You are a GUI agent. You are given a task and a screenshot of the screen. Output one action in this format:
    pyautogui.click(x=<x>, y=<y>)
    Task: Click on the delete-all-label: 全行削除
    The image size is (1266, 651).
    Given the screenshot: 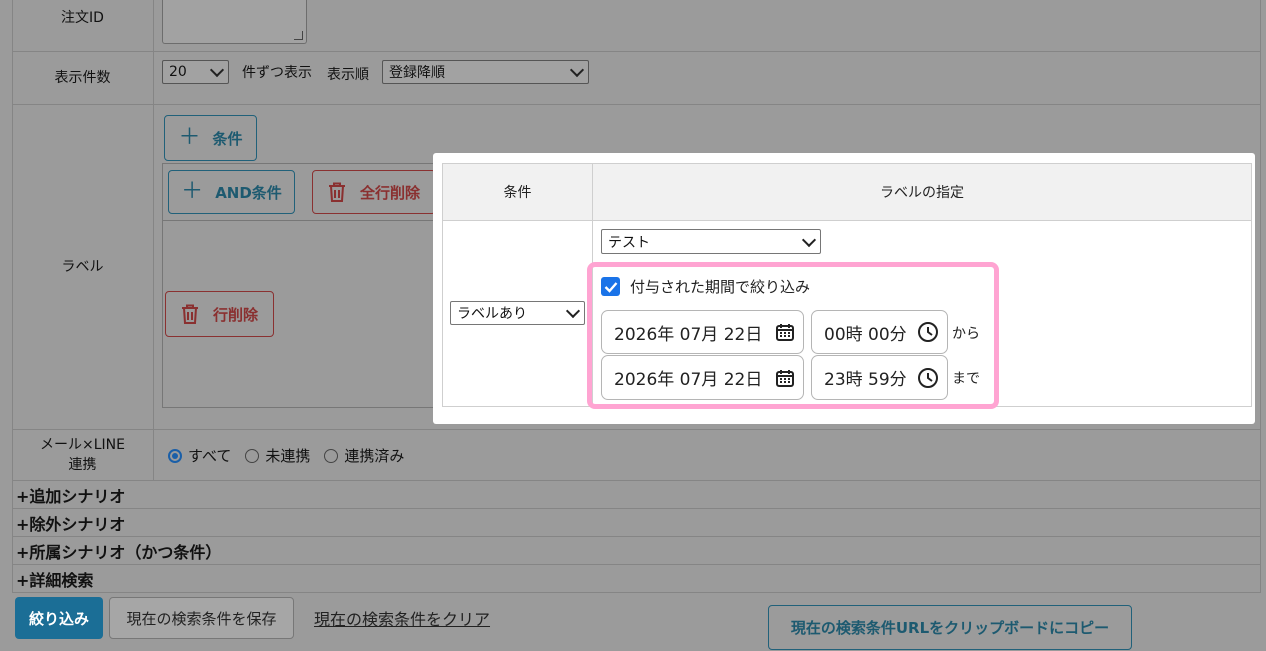 What is the action you would take?
    pyautogui.click(x=389, y=192)
    